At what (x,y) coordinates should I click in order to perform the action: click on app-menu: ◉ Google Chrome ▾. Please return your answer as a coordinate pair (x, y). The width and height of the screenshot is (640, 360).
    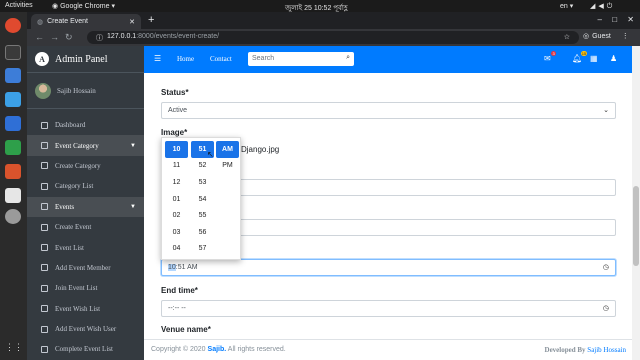
    Looking at the image, I should click on (83, 6).